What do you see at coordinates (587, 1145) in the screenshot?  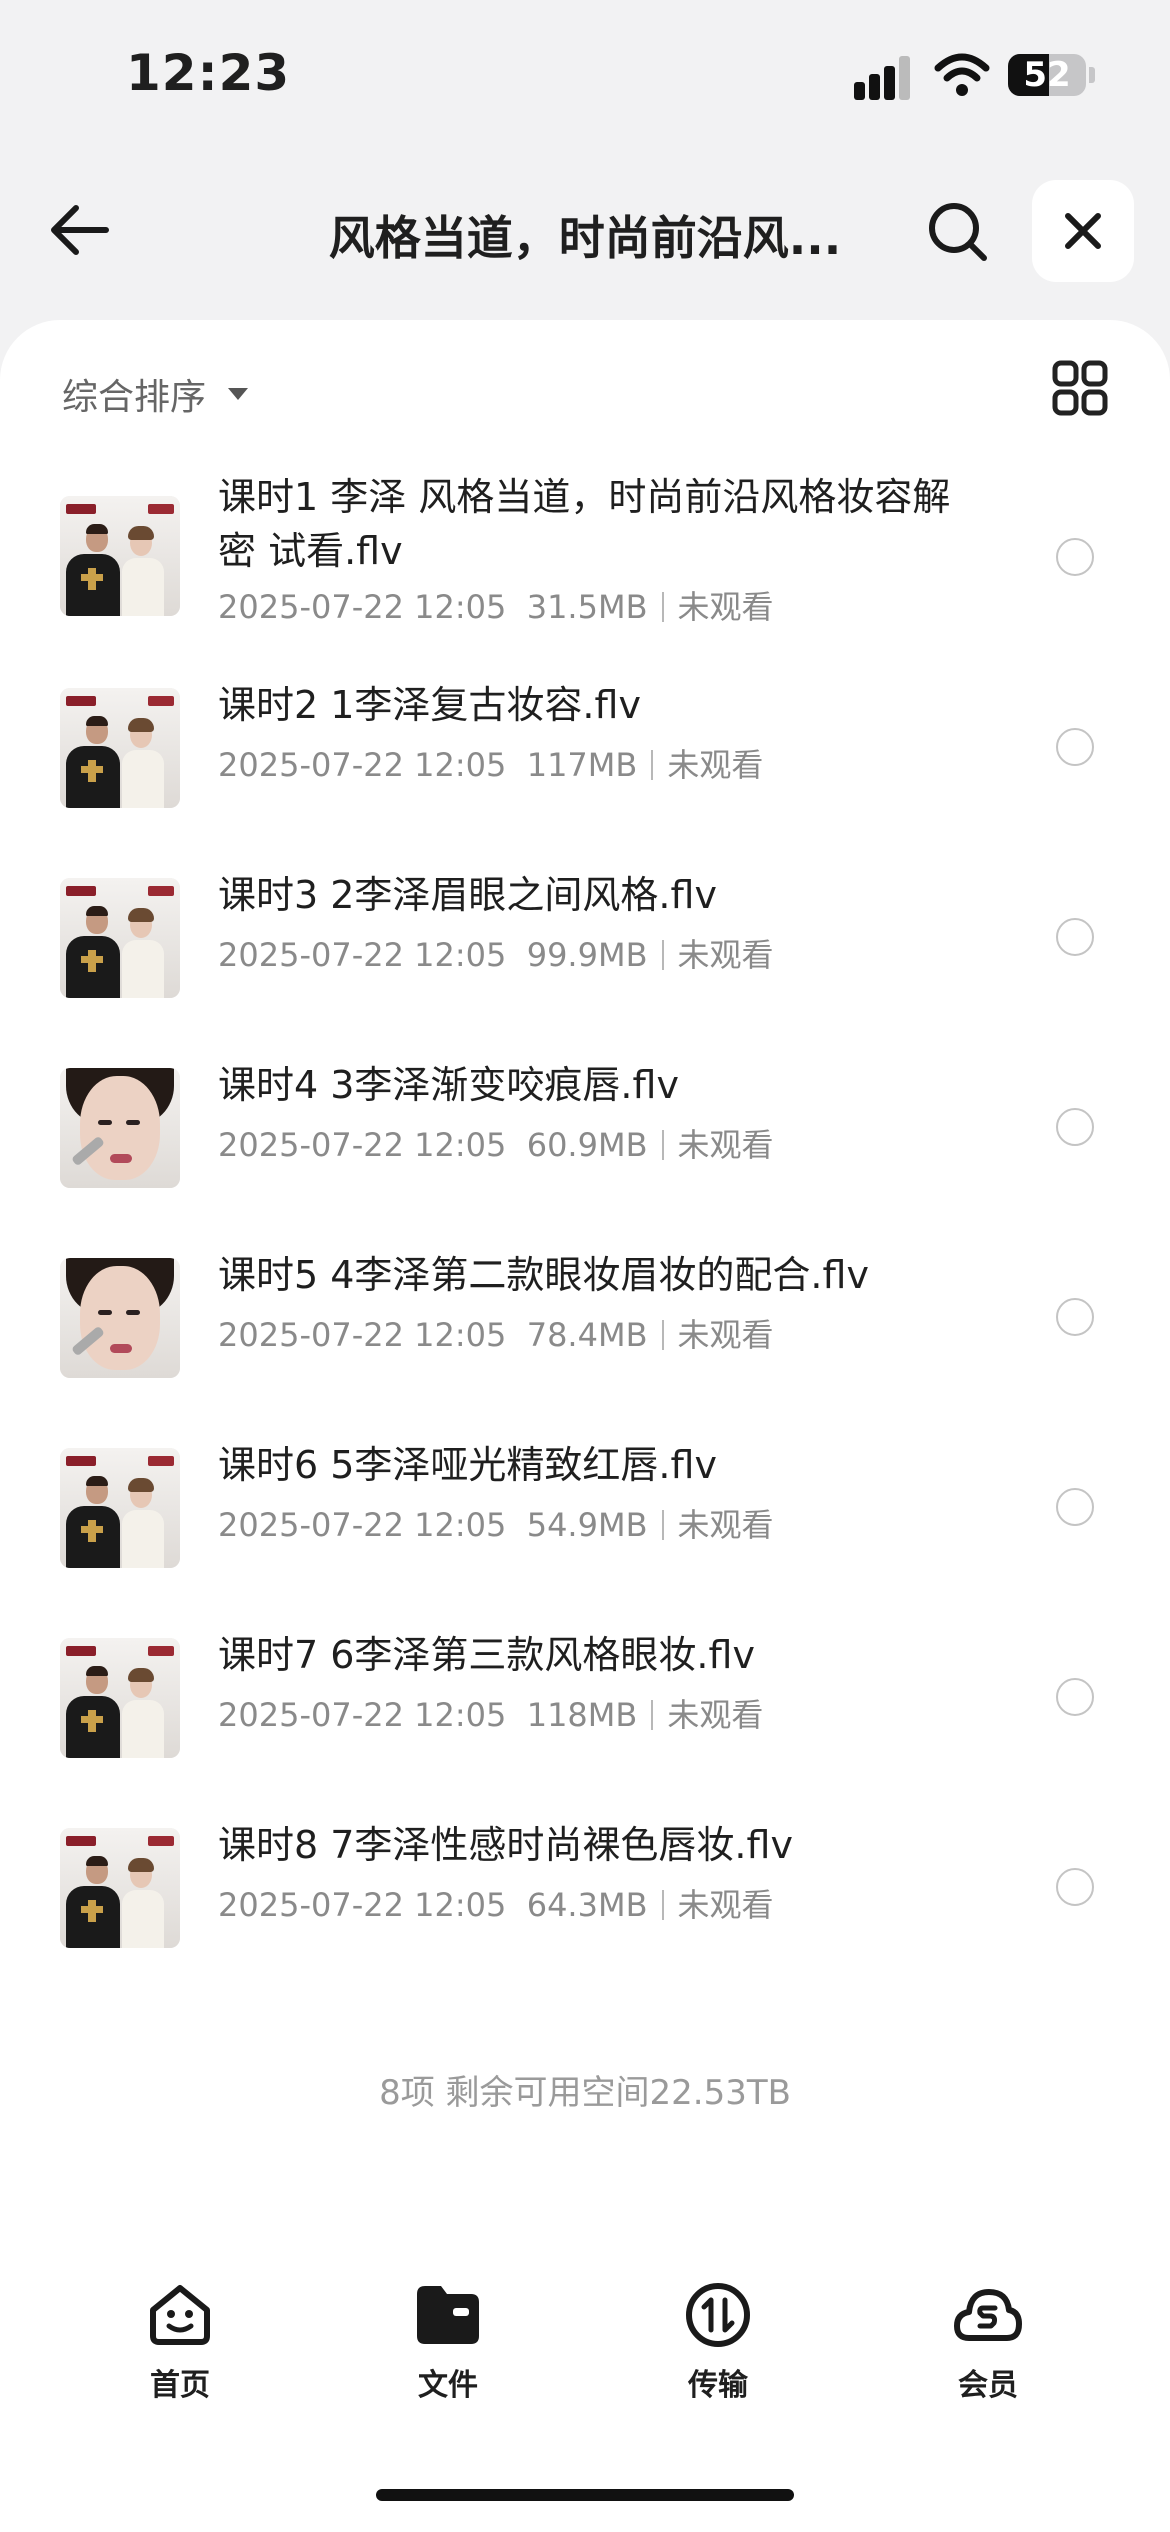 I see `file-size: 60.9MB` at bounding box center [587, 1145].